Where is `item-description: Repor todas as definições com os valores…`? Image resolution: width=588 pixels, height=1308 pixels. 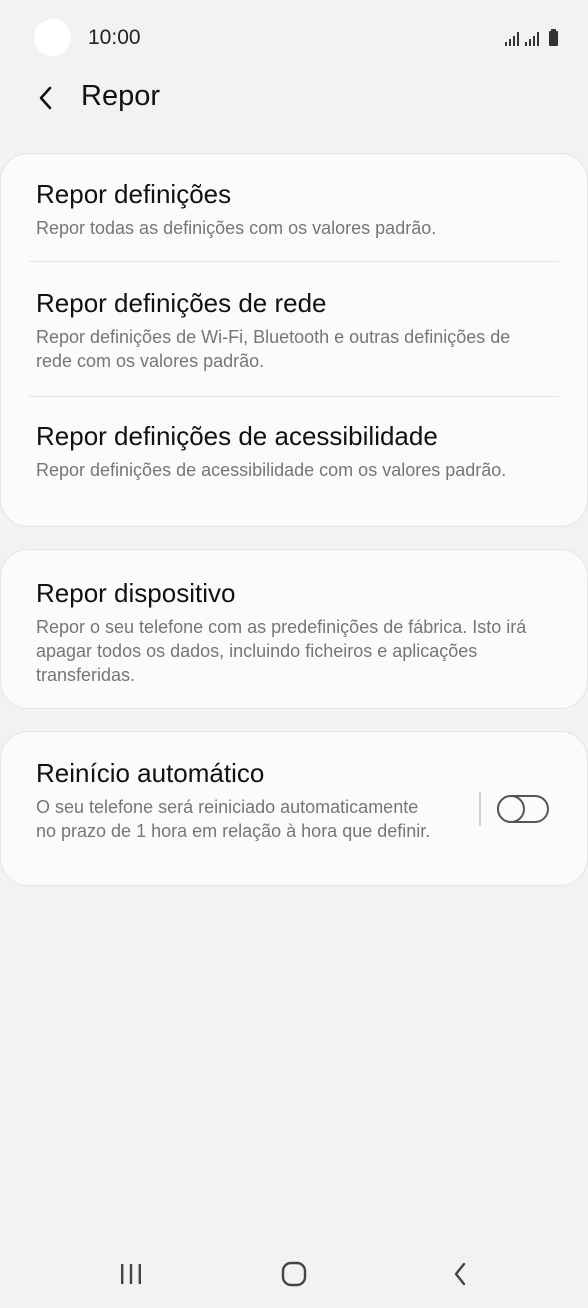 item-description: Repor todas as definições com os valores… is located at coordinates (236, 228).